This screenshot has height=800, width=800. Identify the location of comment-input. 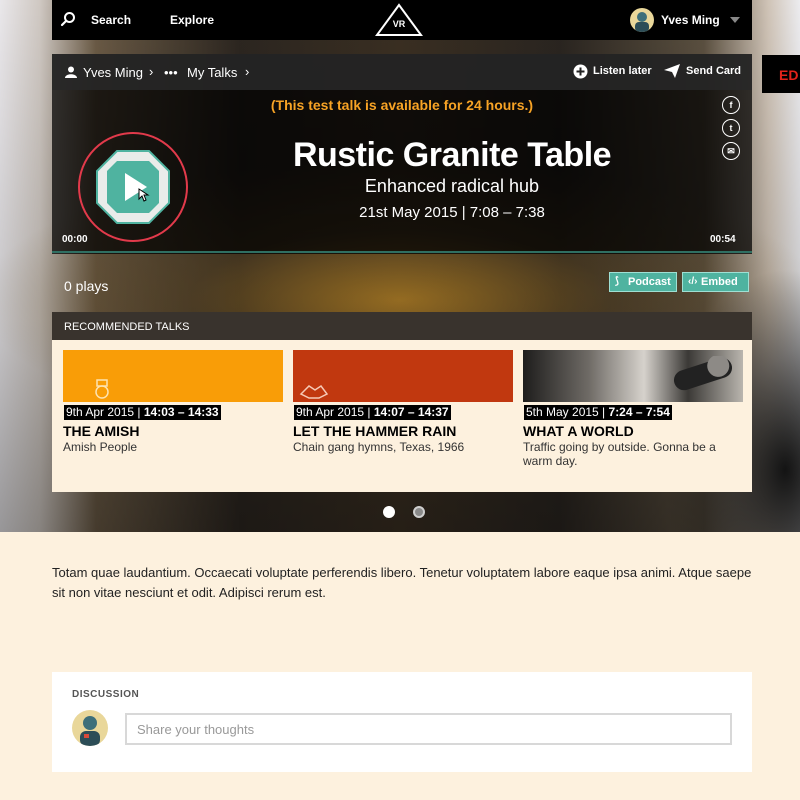
(428, 729).